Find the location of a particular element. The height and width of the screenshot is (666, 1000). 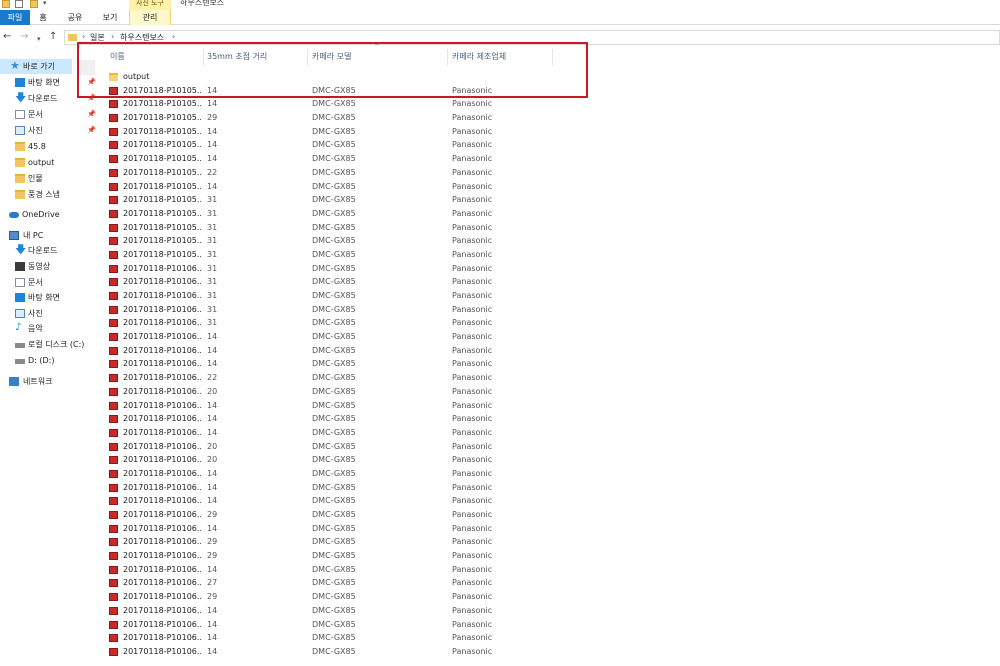

back-icon: ← is located at coordinates (7, 37).